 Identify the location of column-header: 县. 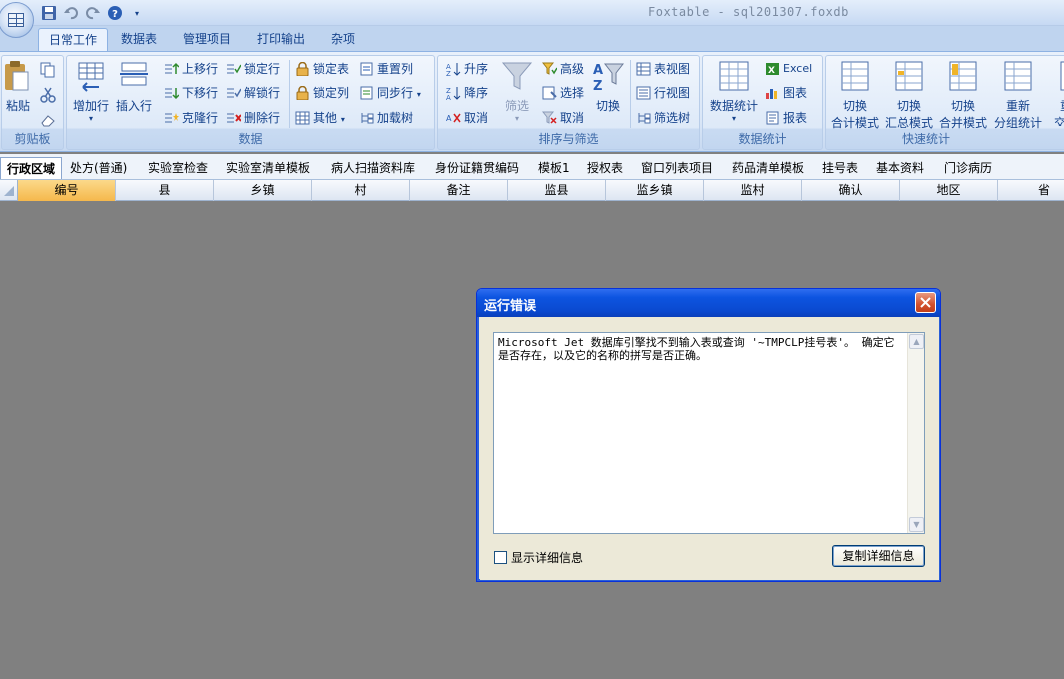
(165, 190).